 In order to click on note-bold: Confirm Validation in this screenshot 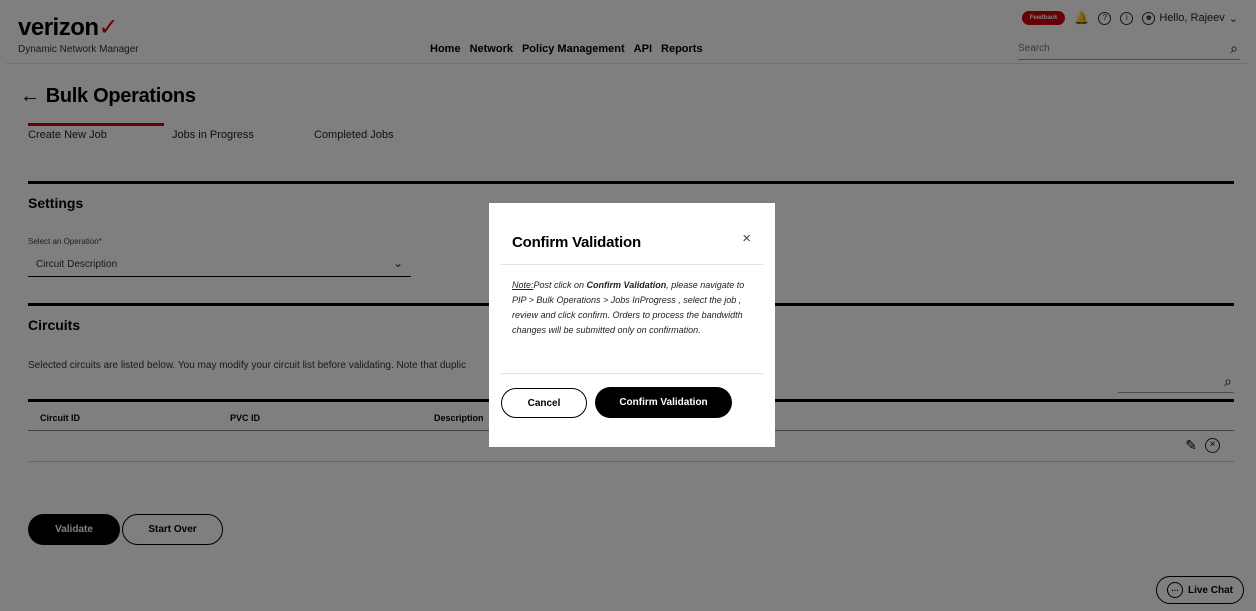, I will do `click(626, 285)`.